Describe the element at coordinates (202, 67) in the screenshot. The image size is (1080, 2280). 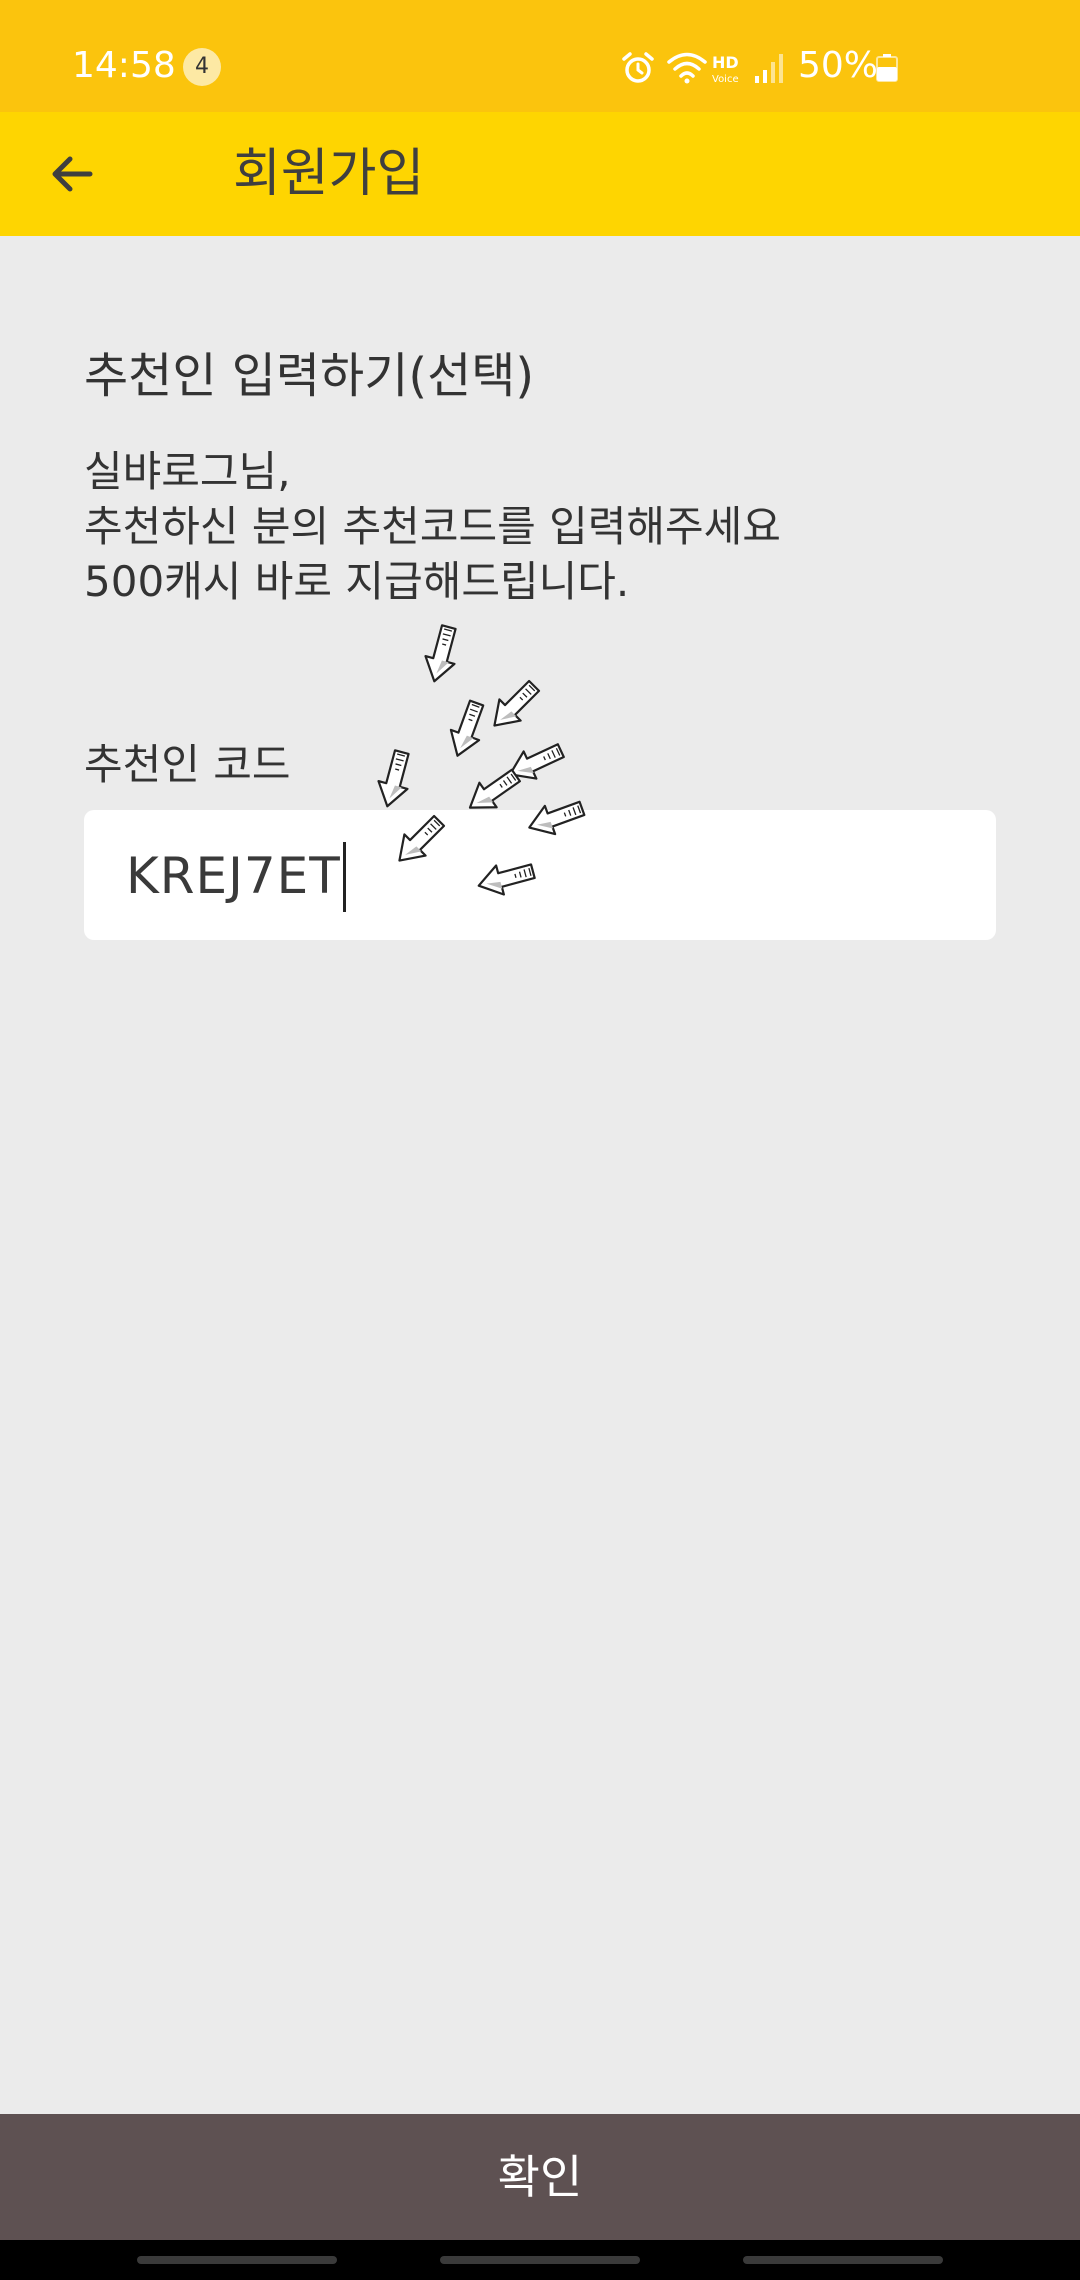
I see `notification-count-badge: 4` at that location.